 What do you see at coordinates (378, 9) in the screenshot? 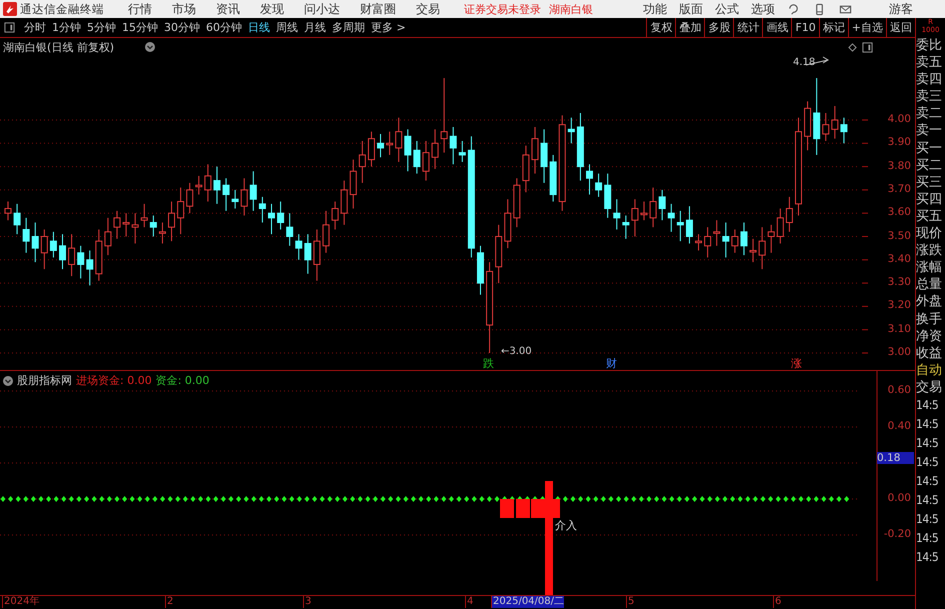
I see `menu-item: 财富圈` at bounding box center [378, 9].